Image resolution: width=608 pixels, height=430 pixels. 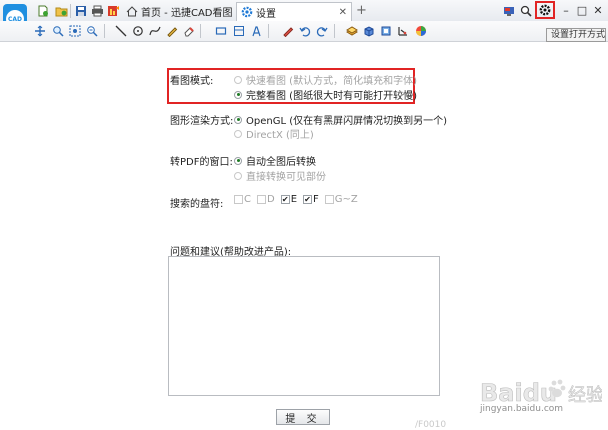 What do you see at coordinates (331, 96) in the screenshot?
I see `radio-full-view-label: 完整看图 (图纸很大时有可能打开较慢)` at bounding box center [331, 96].